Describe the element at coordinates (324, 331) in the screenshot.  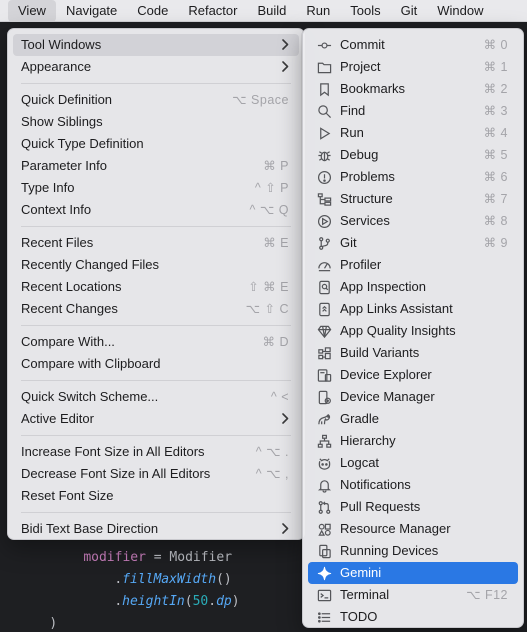
I see `diamond-icon` at that location.